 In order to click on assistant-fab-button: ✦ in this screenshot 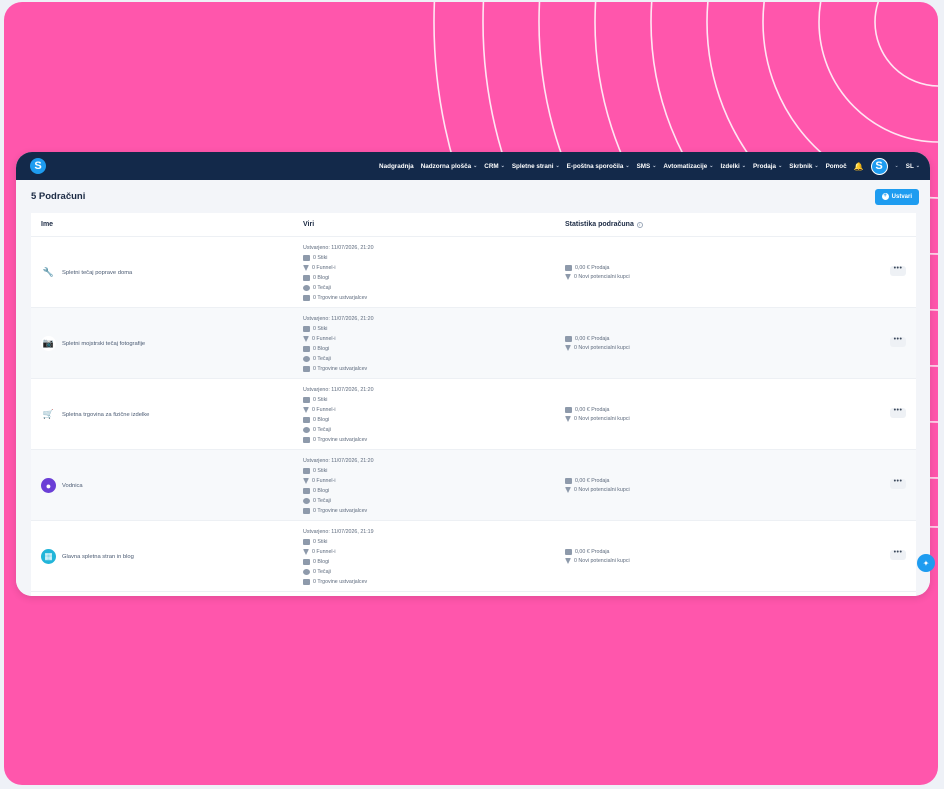, I will do `click(926, 563)`.